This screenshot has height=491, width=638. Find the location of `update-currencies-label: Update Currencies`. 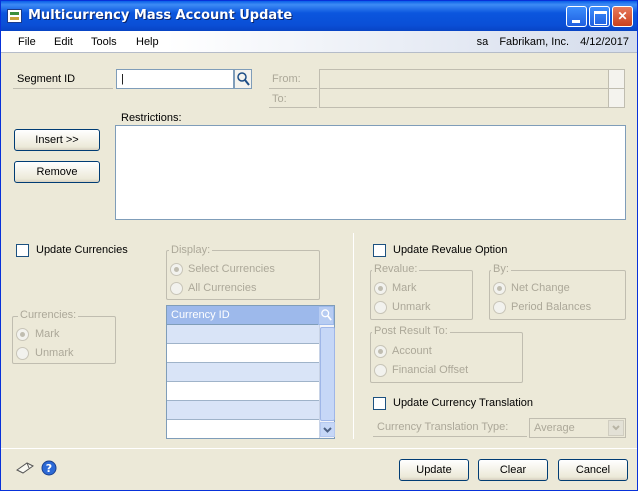

update-currencies-label: Update Currencies is located at coordinates (82, 250).